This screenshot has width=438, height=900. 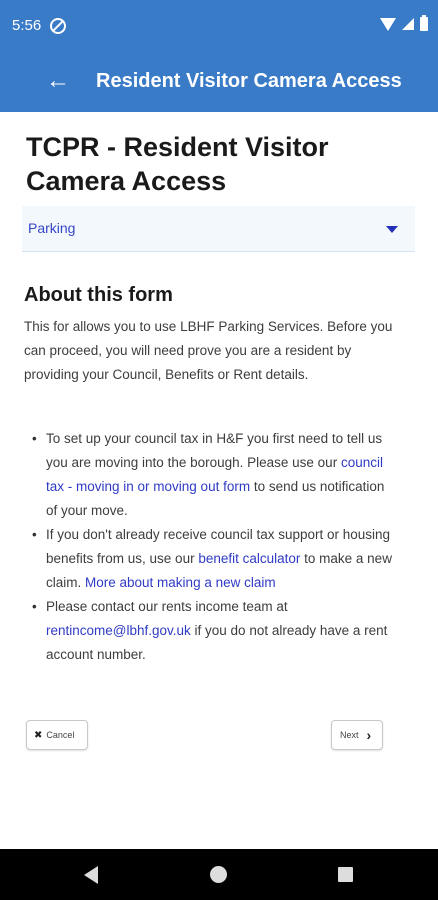 I want to click on nav-home-icon, so click(x=218, y=874).